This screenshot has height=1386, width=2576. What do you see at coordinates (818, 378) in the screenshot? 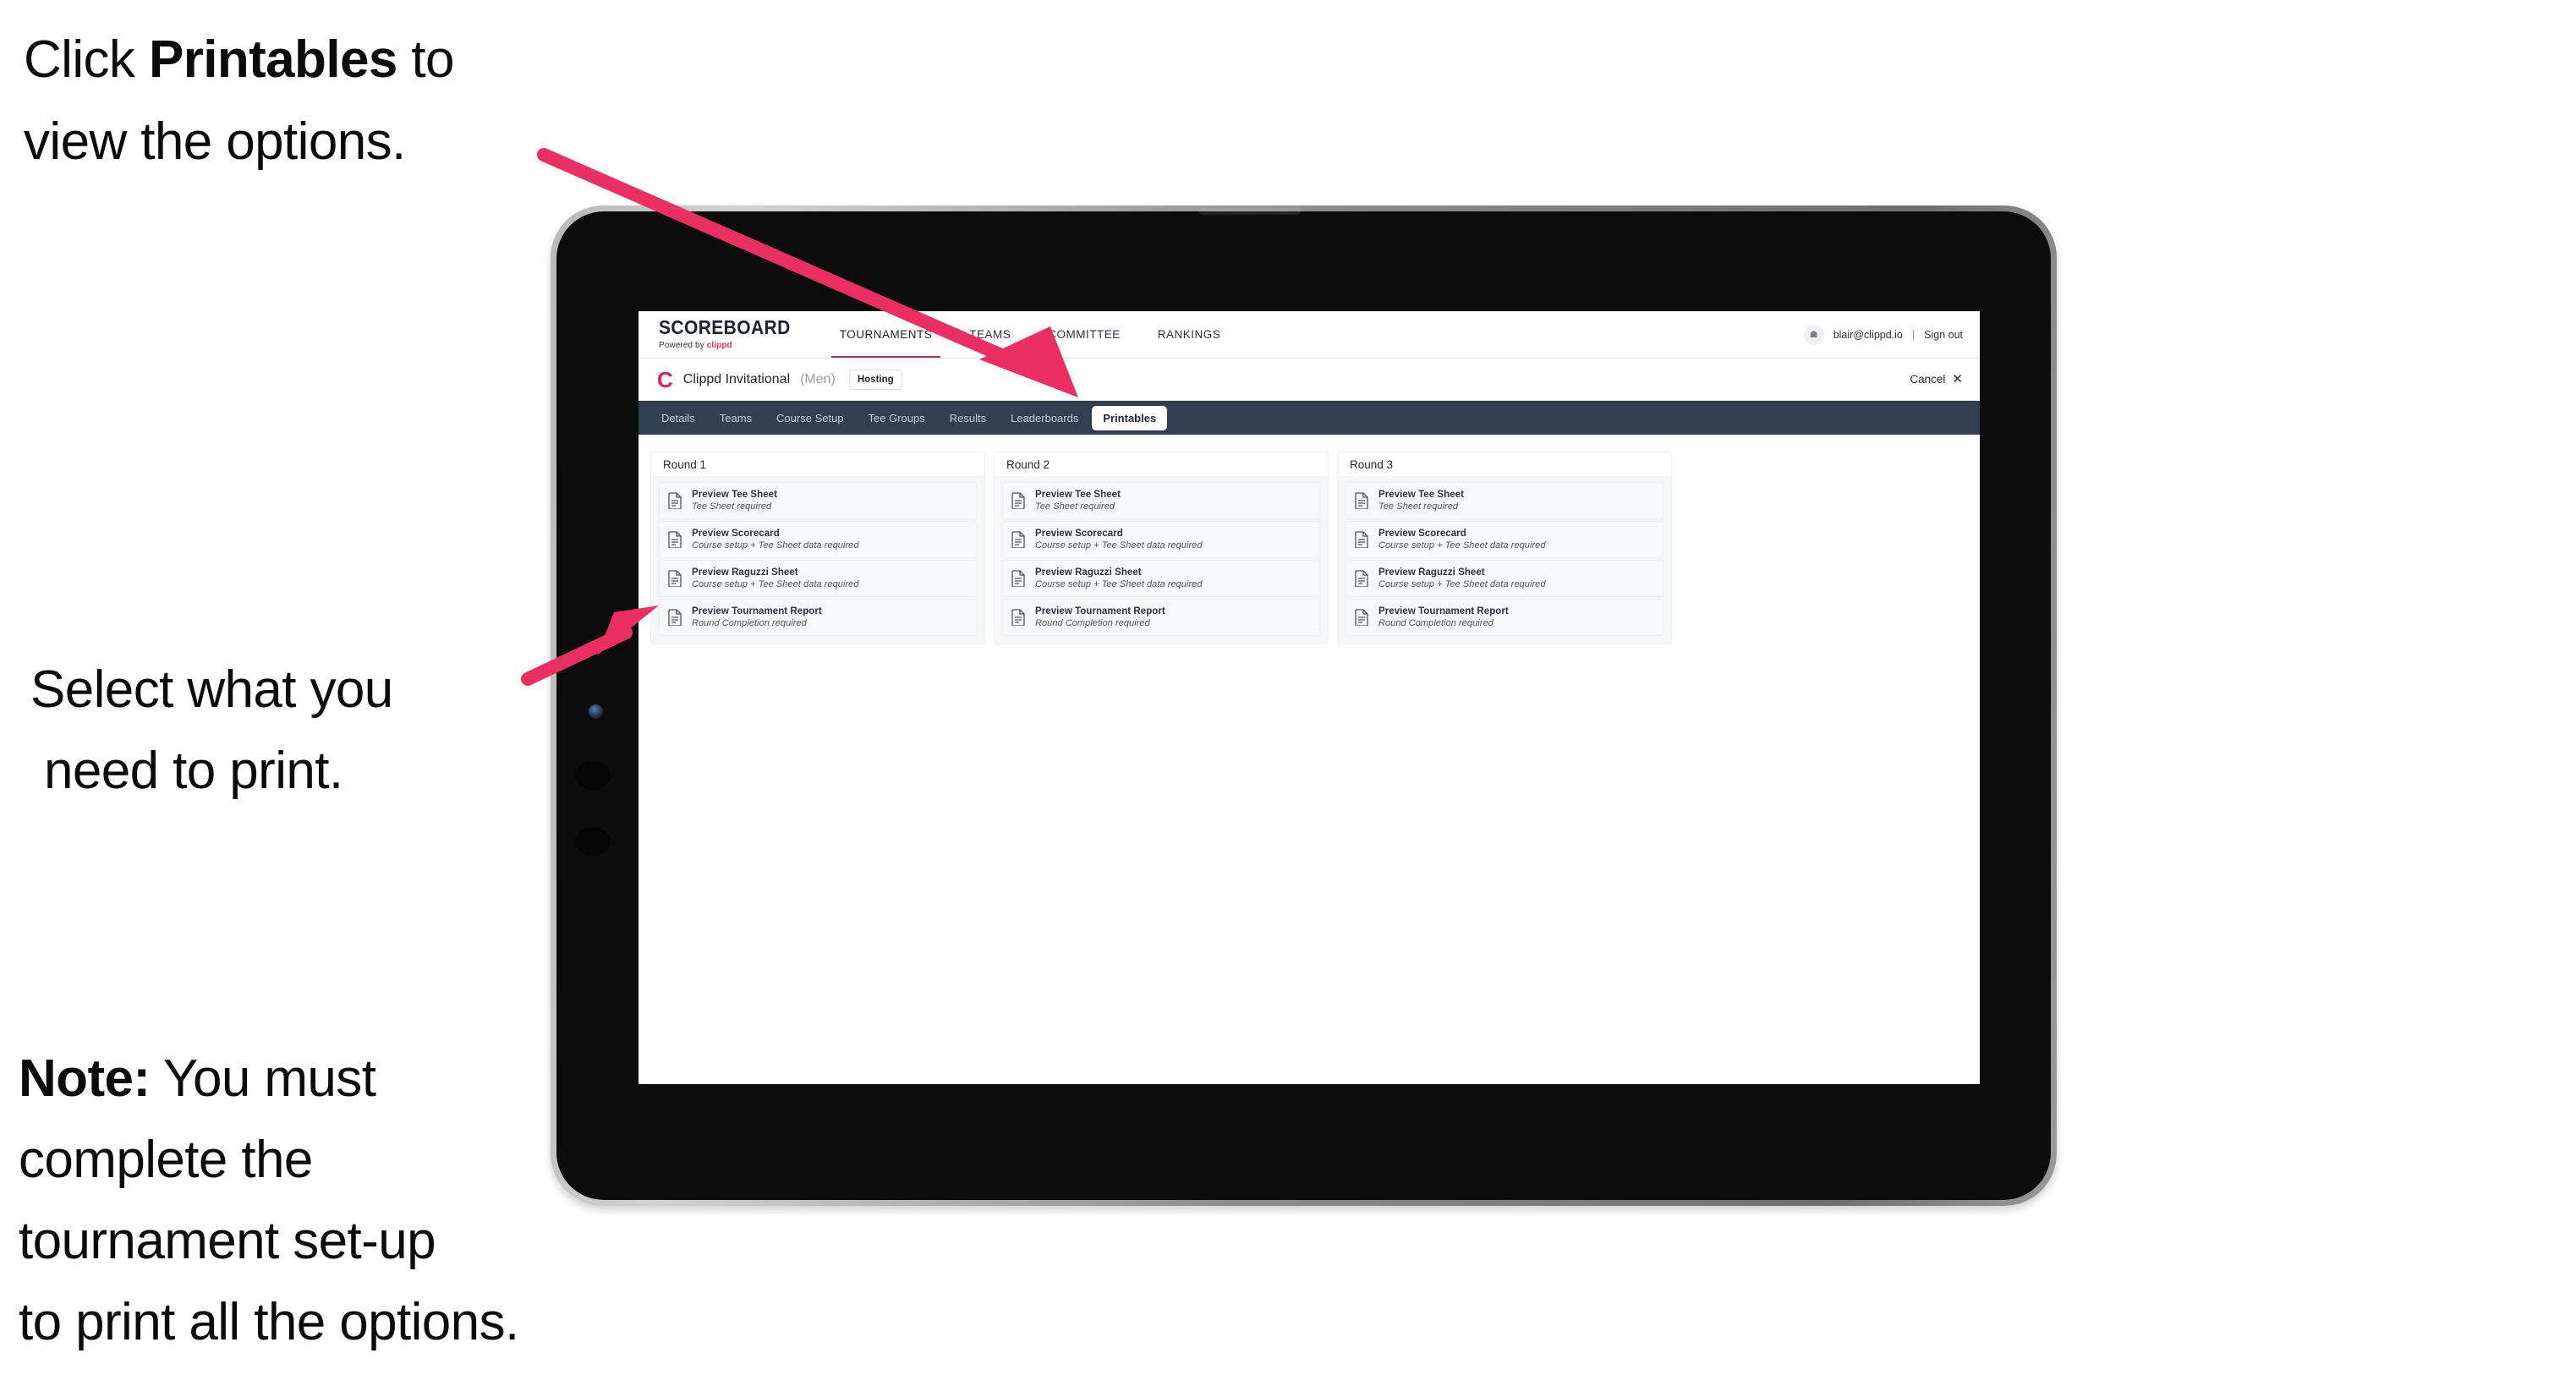
I see `tournament-gender: (Men)` at bounding box center [818, 378].